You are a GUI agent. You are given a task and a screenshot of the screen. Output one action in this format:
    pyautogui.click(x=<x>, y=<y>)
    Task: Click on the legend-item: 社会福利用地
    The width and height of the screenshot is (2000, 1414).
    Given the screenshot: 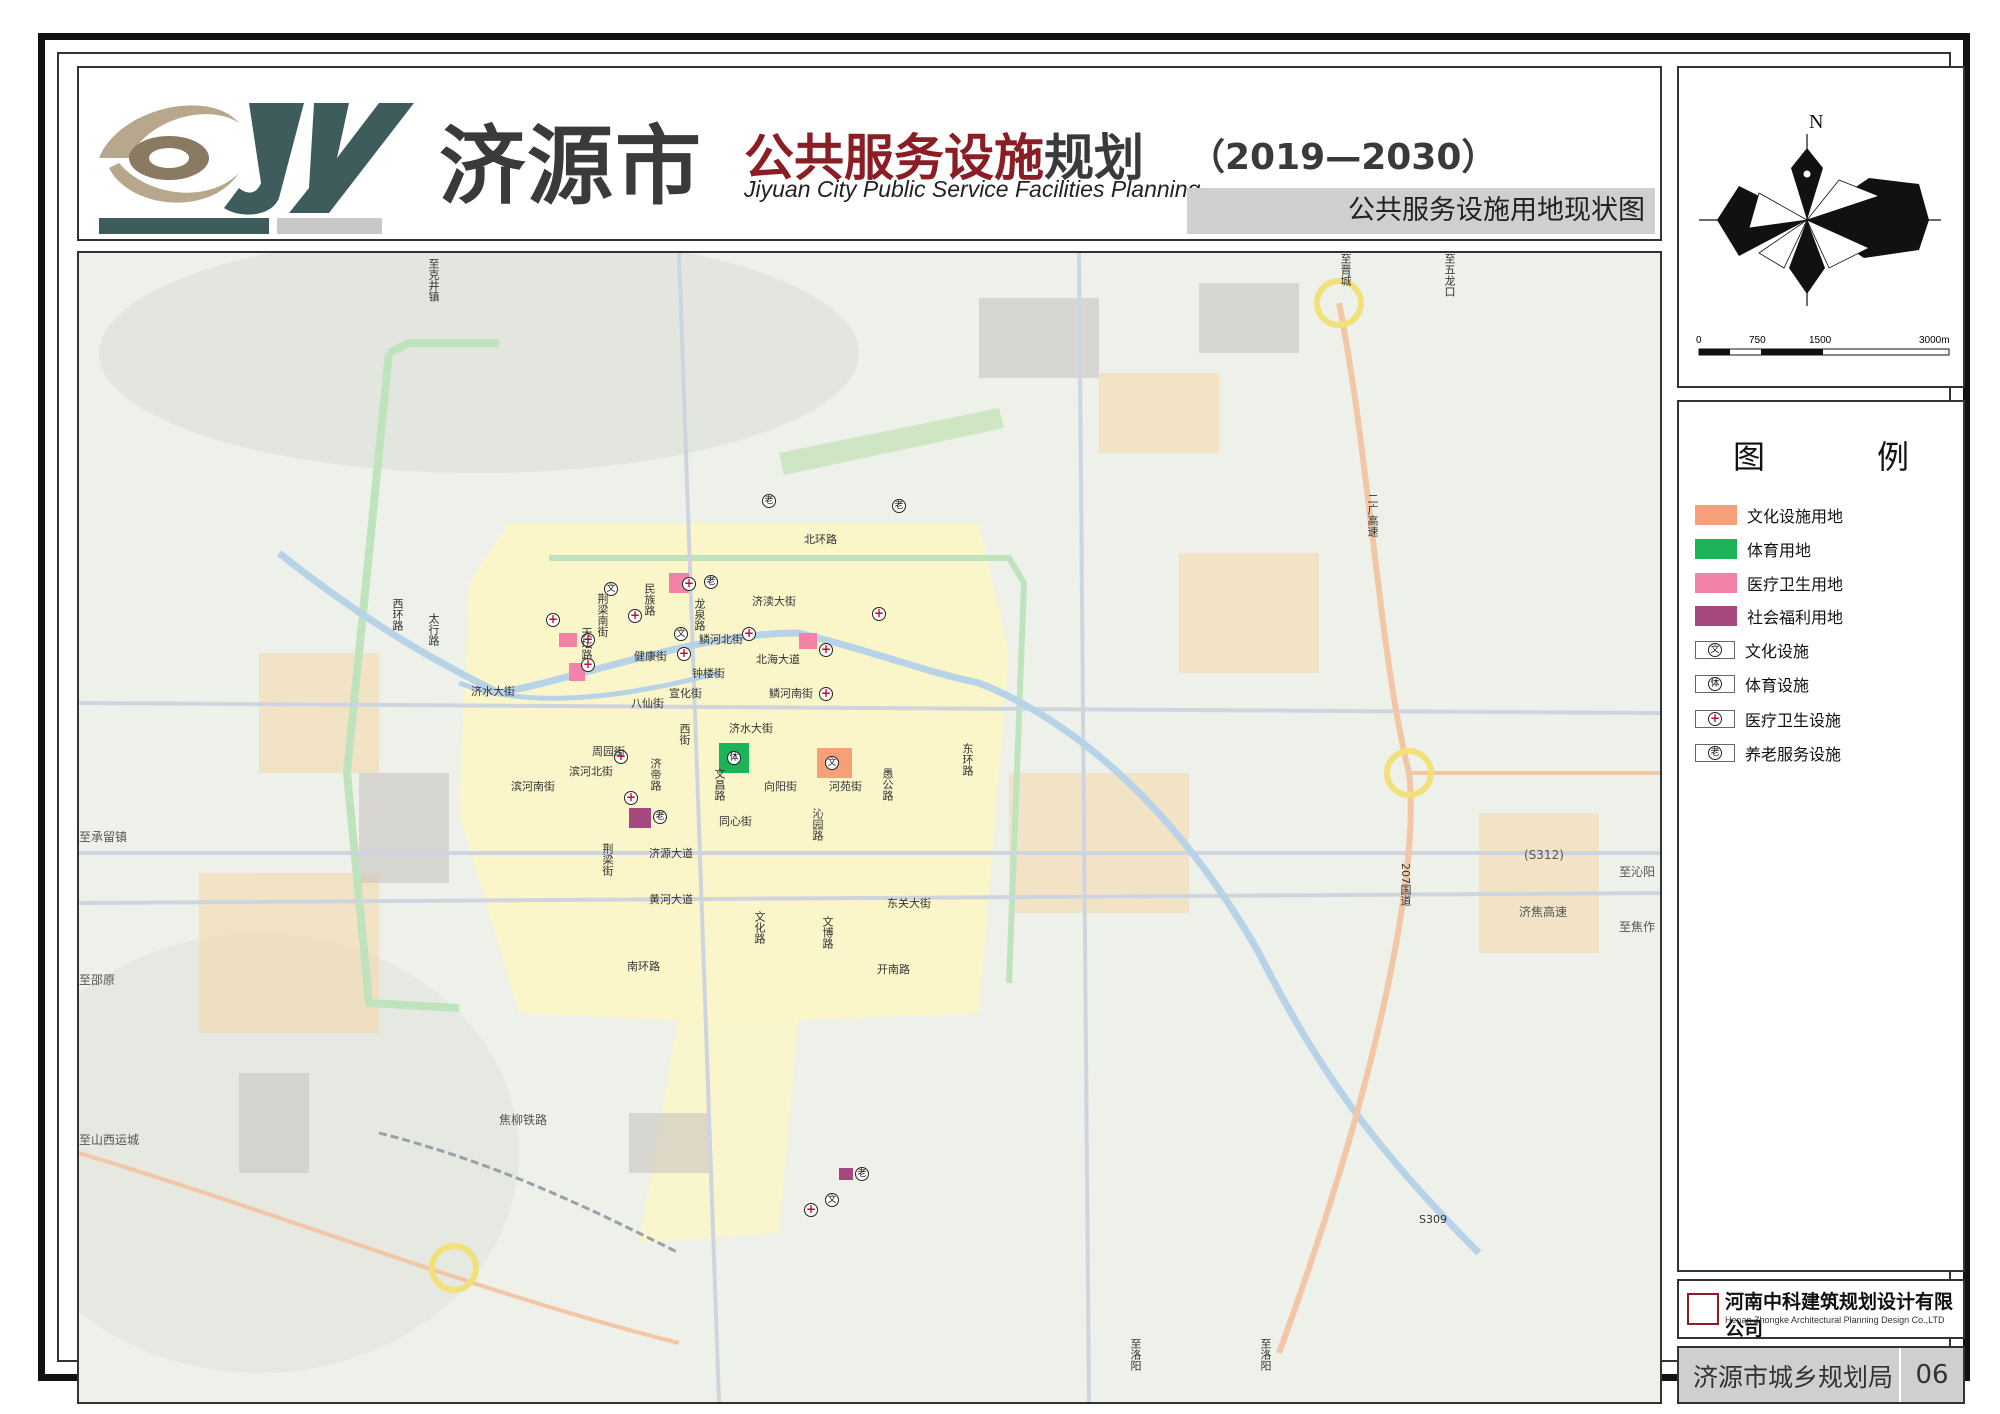 What is the action you would take?
    pyautogui.click(x=1769, y=616)
    